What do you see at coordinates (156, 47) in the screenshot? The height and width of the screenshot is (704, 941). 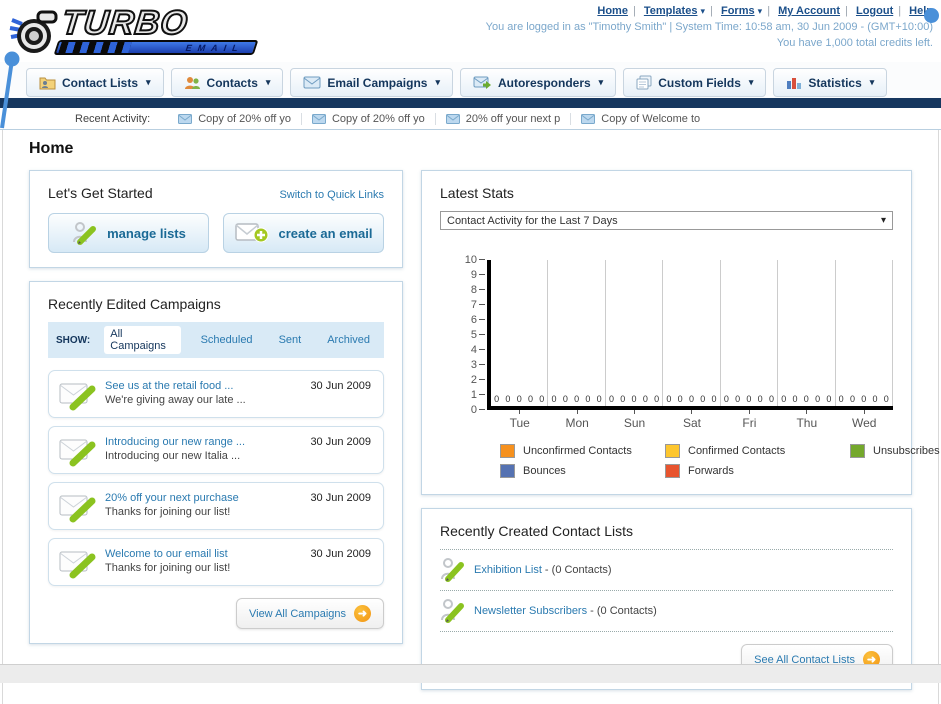 I see `logo-subtitle-bar: EMAIL` at bounding box center [156, 47].